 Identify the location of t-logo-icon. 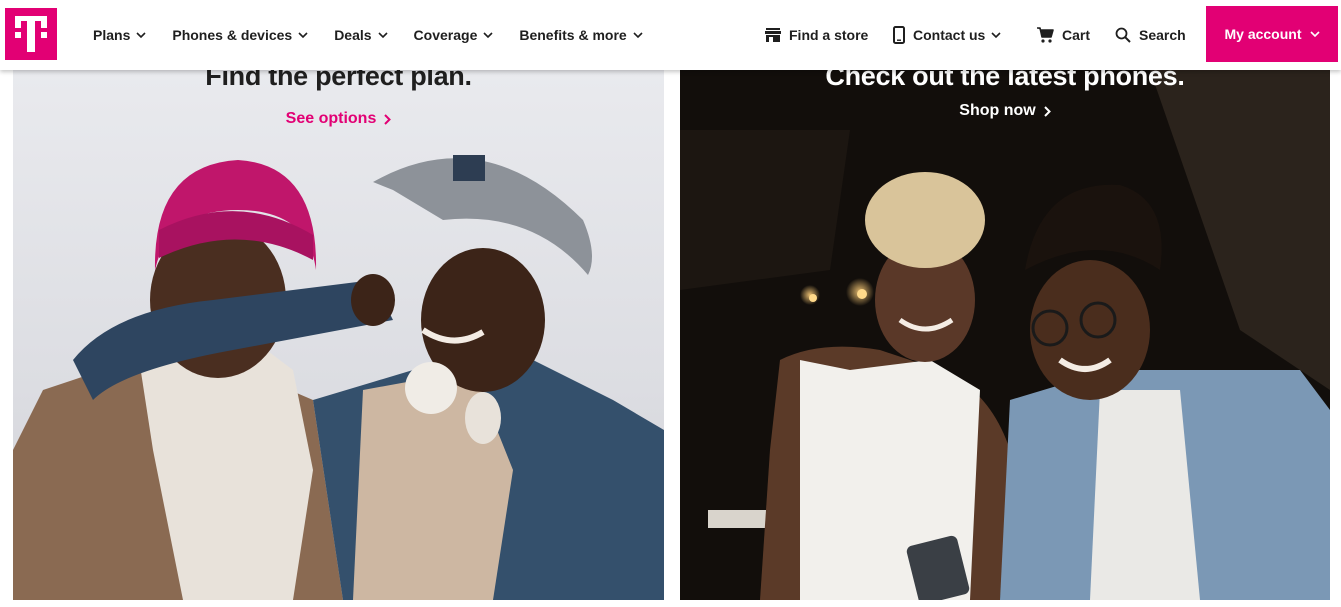
(31, 34).